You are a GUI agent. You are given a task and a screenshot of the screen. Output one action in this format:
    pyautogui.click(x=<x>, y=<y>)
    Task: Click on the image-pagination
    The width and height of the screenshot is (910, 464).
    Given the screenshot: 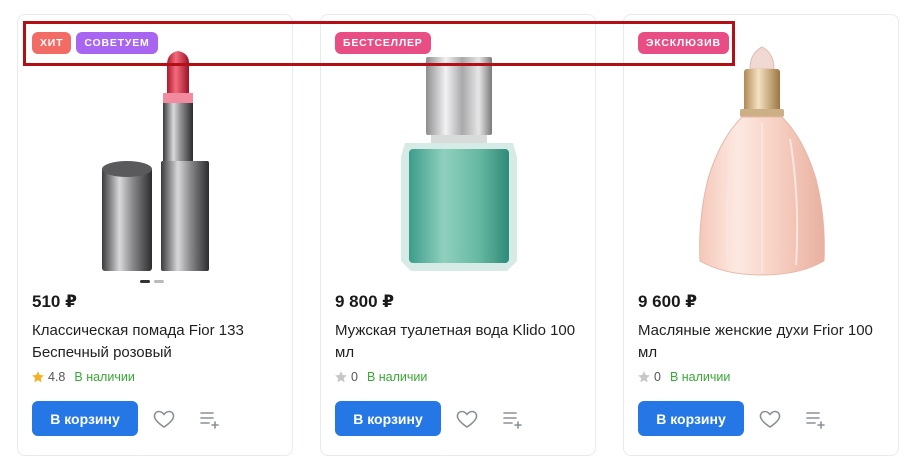 What is the action you would take?
    pyautogui.click(x=152, y=281)
    